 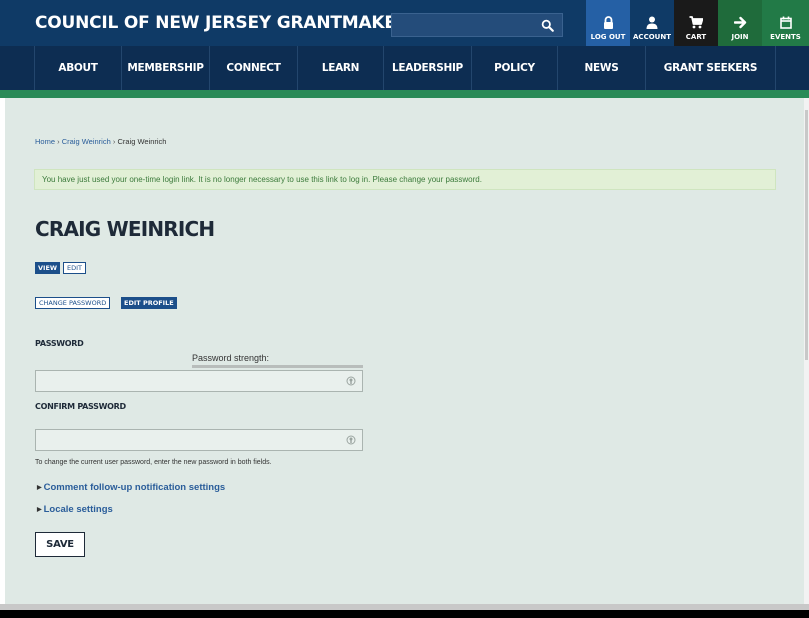 What do you see at coordinates (134, 487) in the screenshot?
I see `details-label: Comment follow-up notification settings` at bounding box center [134, 487].